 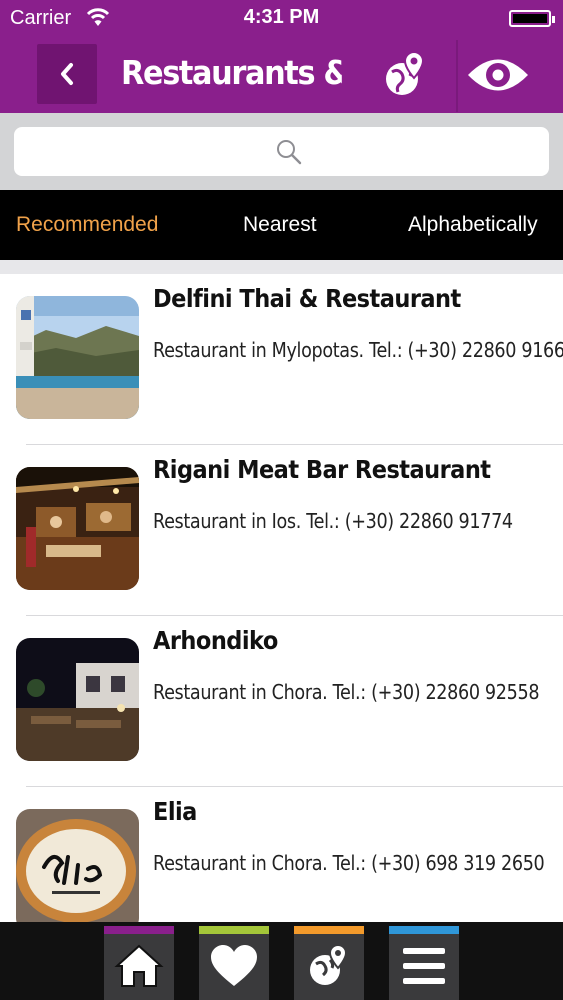 I want to click on restaurant-logo, so click(x=77, y=865).